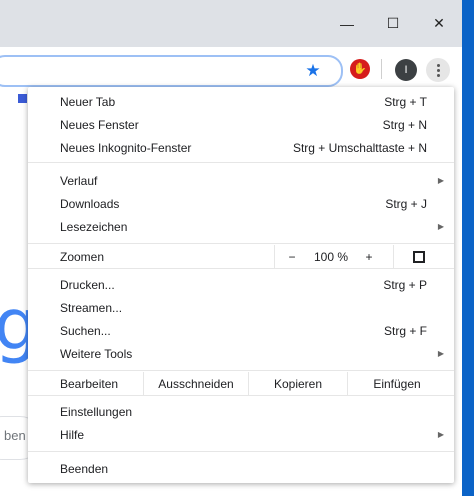  I want to click on menu-item-label: Neues Inkognito-Fenster, so click(126, 147).